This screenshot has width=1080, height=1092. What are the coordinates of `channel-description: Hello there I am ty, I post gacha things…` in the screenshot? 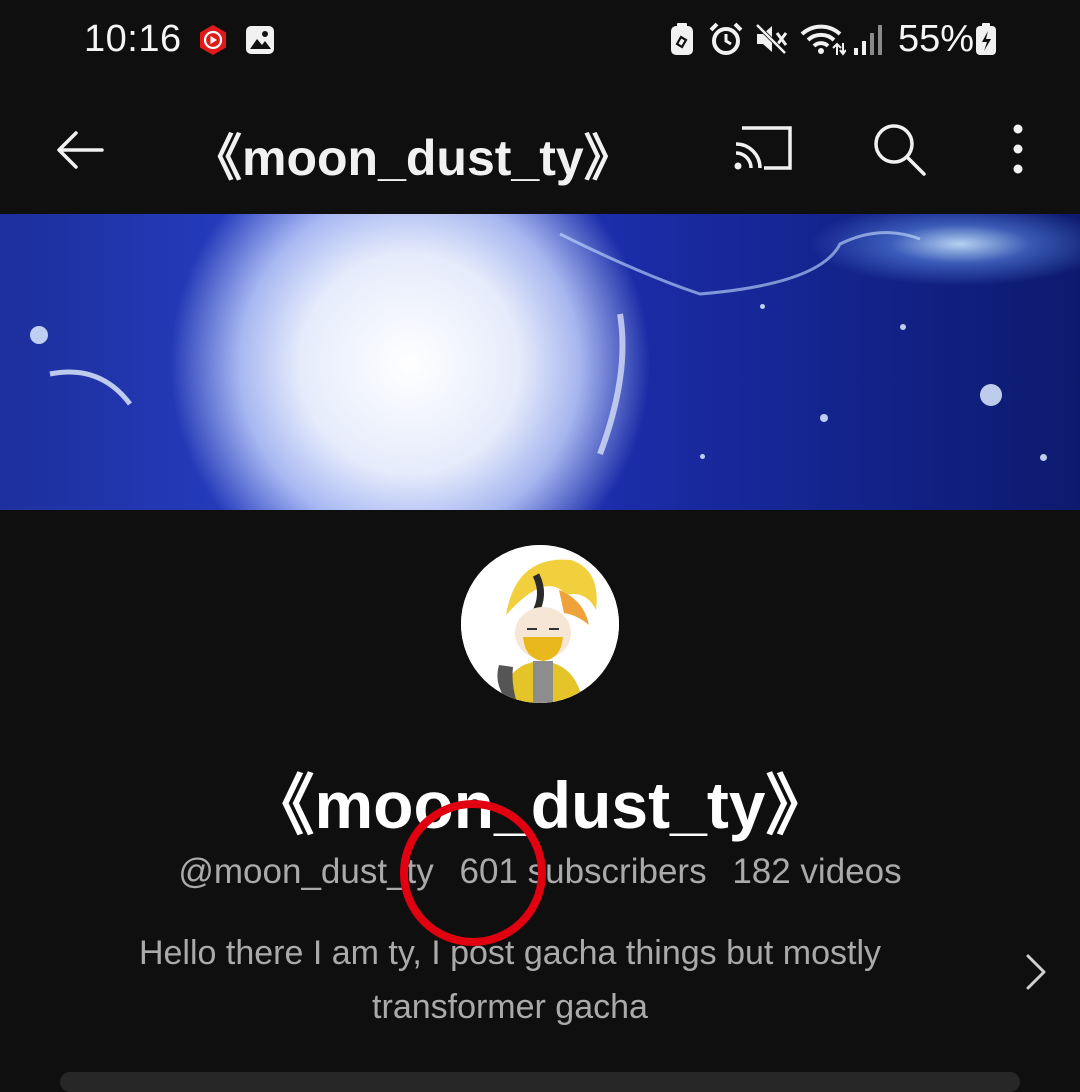 It's located at (510, 980).